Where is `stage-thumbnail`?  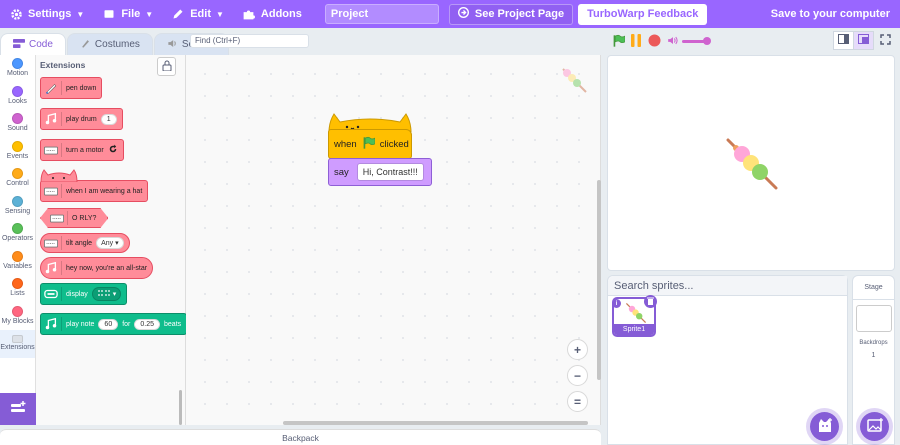
stage-thumbnail is located at coordinates (874, 318).